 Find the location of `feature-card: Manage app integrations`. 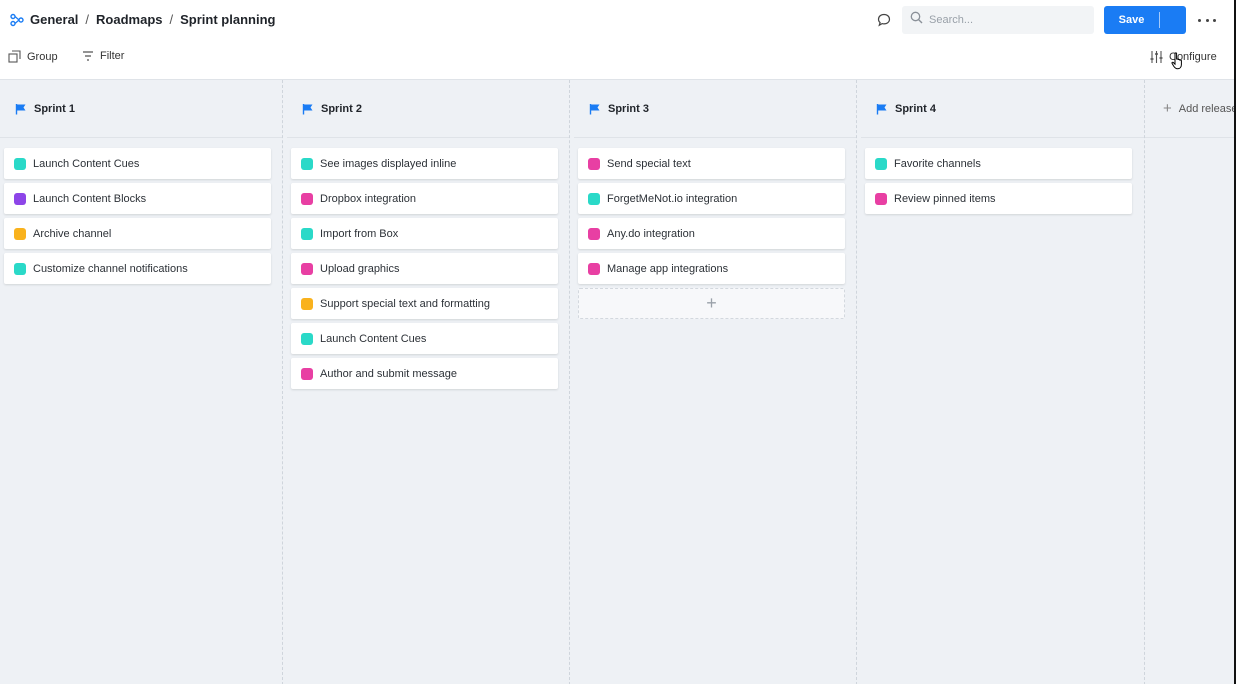

feature-card: Manage app integrations is located at coordinates (711, 268).